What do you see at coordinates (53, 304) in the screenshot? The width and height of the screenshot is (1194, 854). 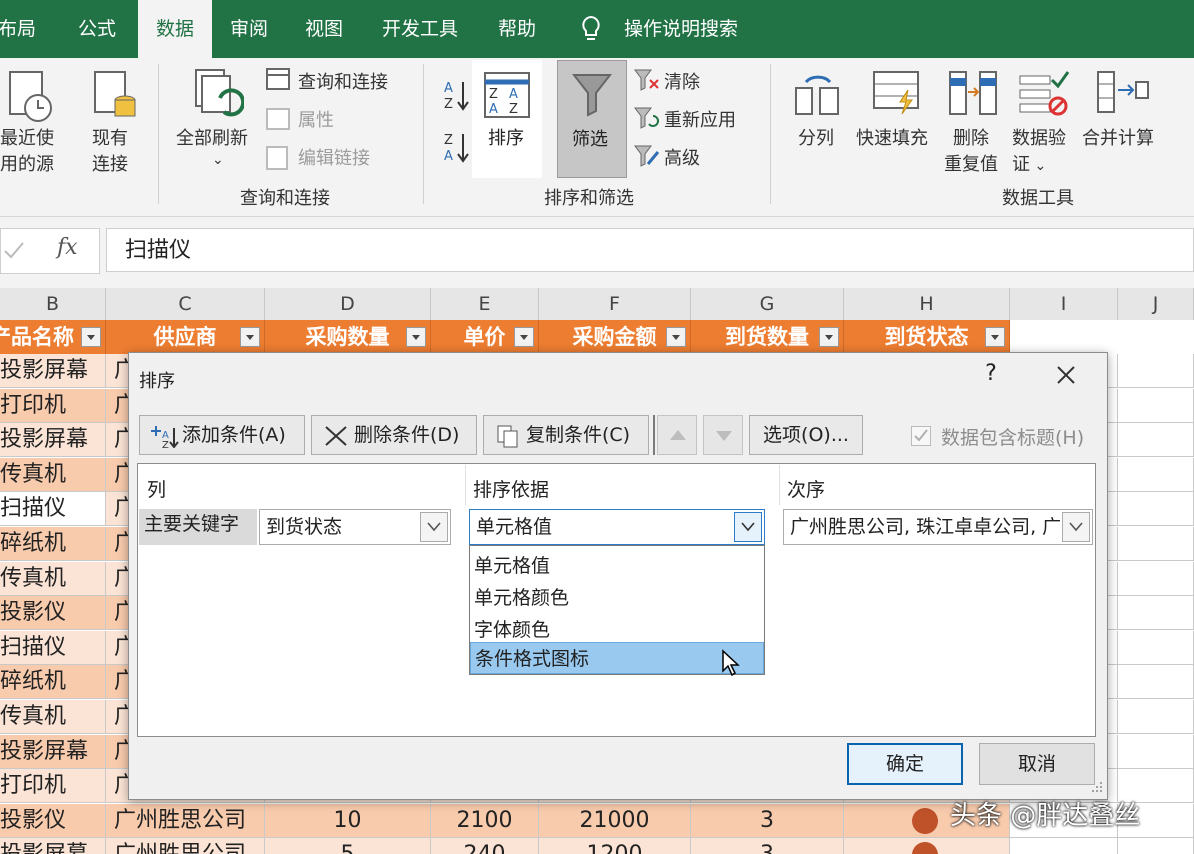 I see `column-header-b: B` at bounding box center [53, 304].